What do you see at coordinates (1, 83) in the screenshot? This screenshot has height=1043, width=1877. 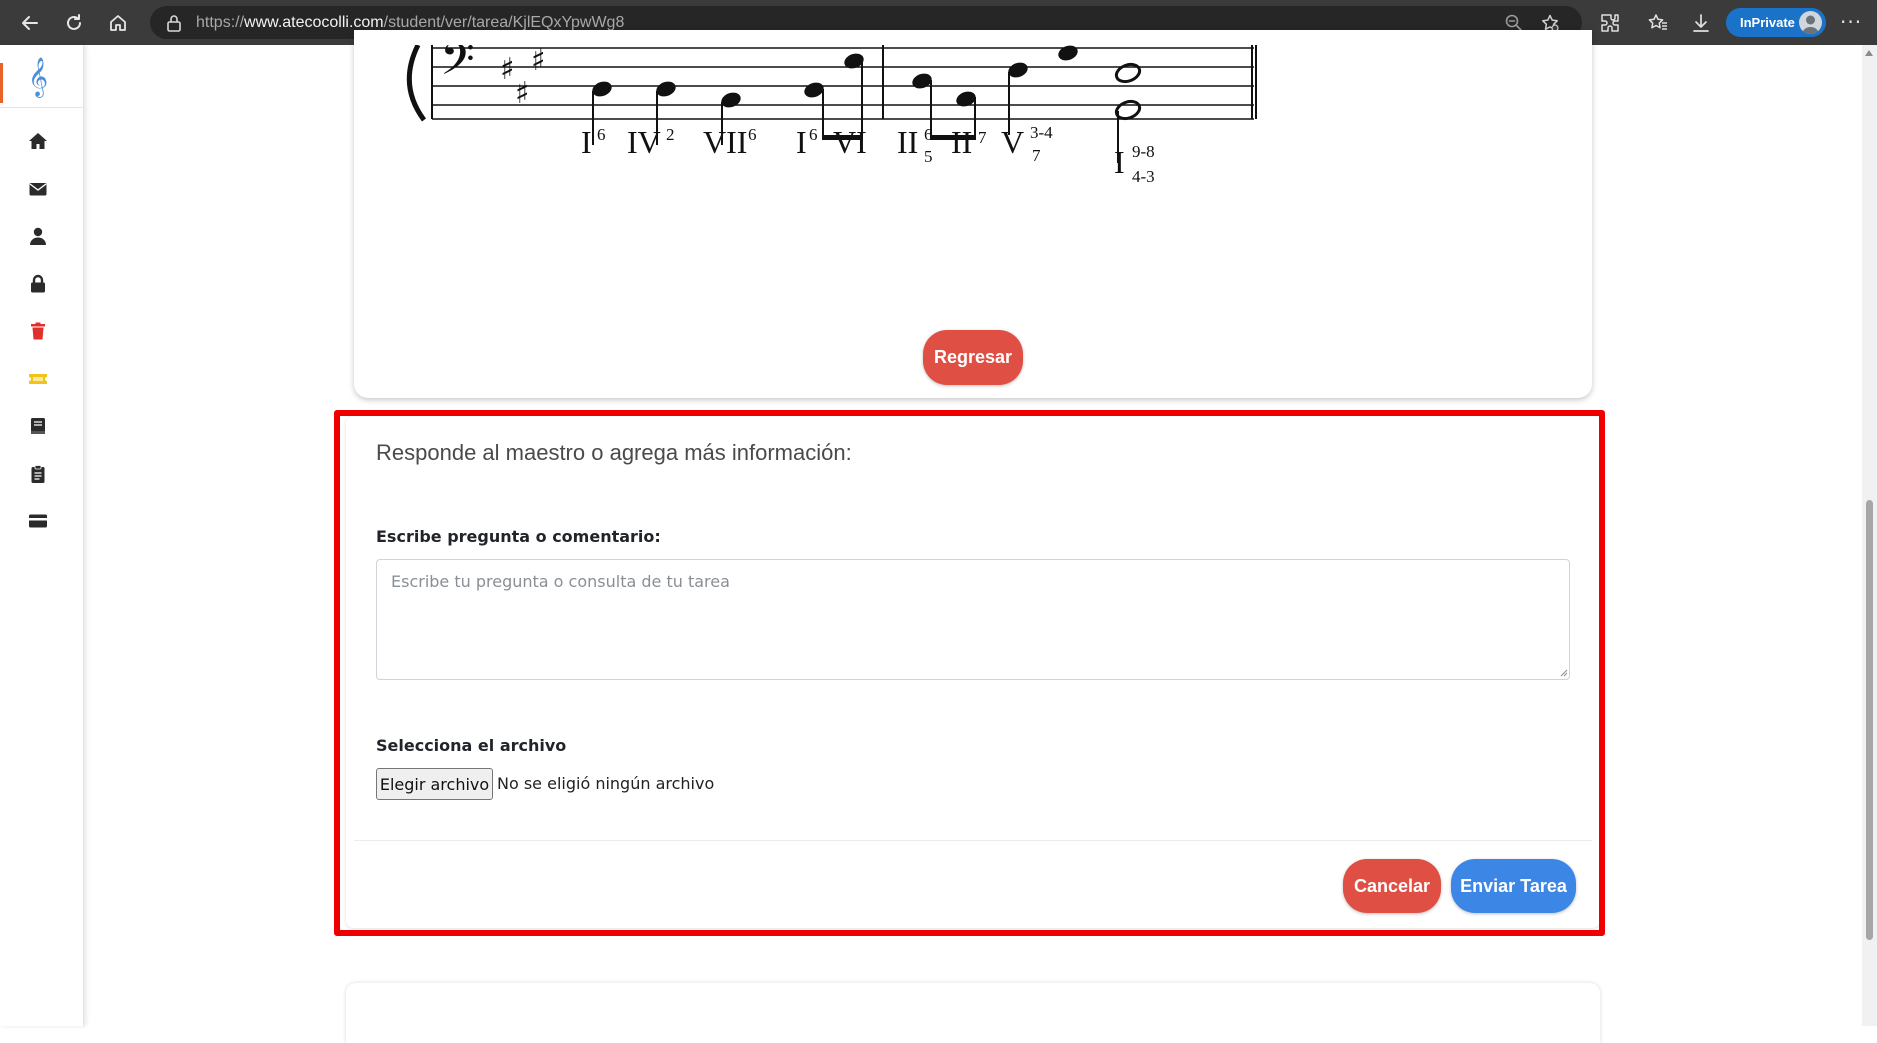 I see `sidebar-active-indicator` at bounding box center [1, 83].